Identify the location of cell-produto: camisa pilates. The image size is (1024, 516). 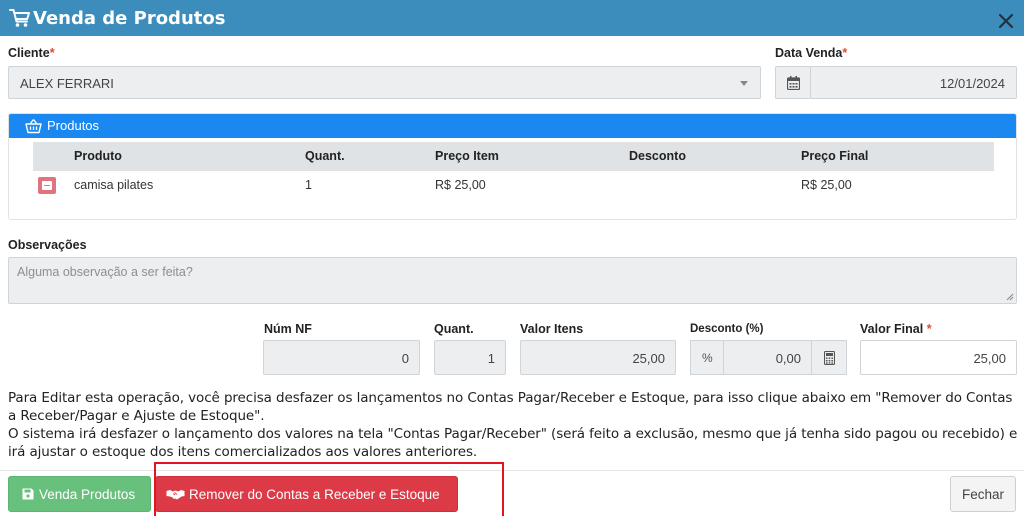
(114, 185).